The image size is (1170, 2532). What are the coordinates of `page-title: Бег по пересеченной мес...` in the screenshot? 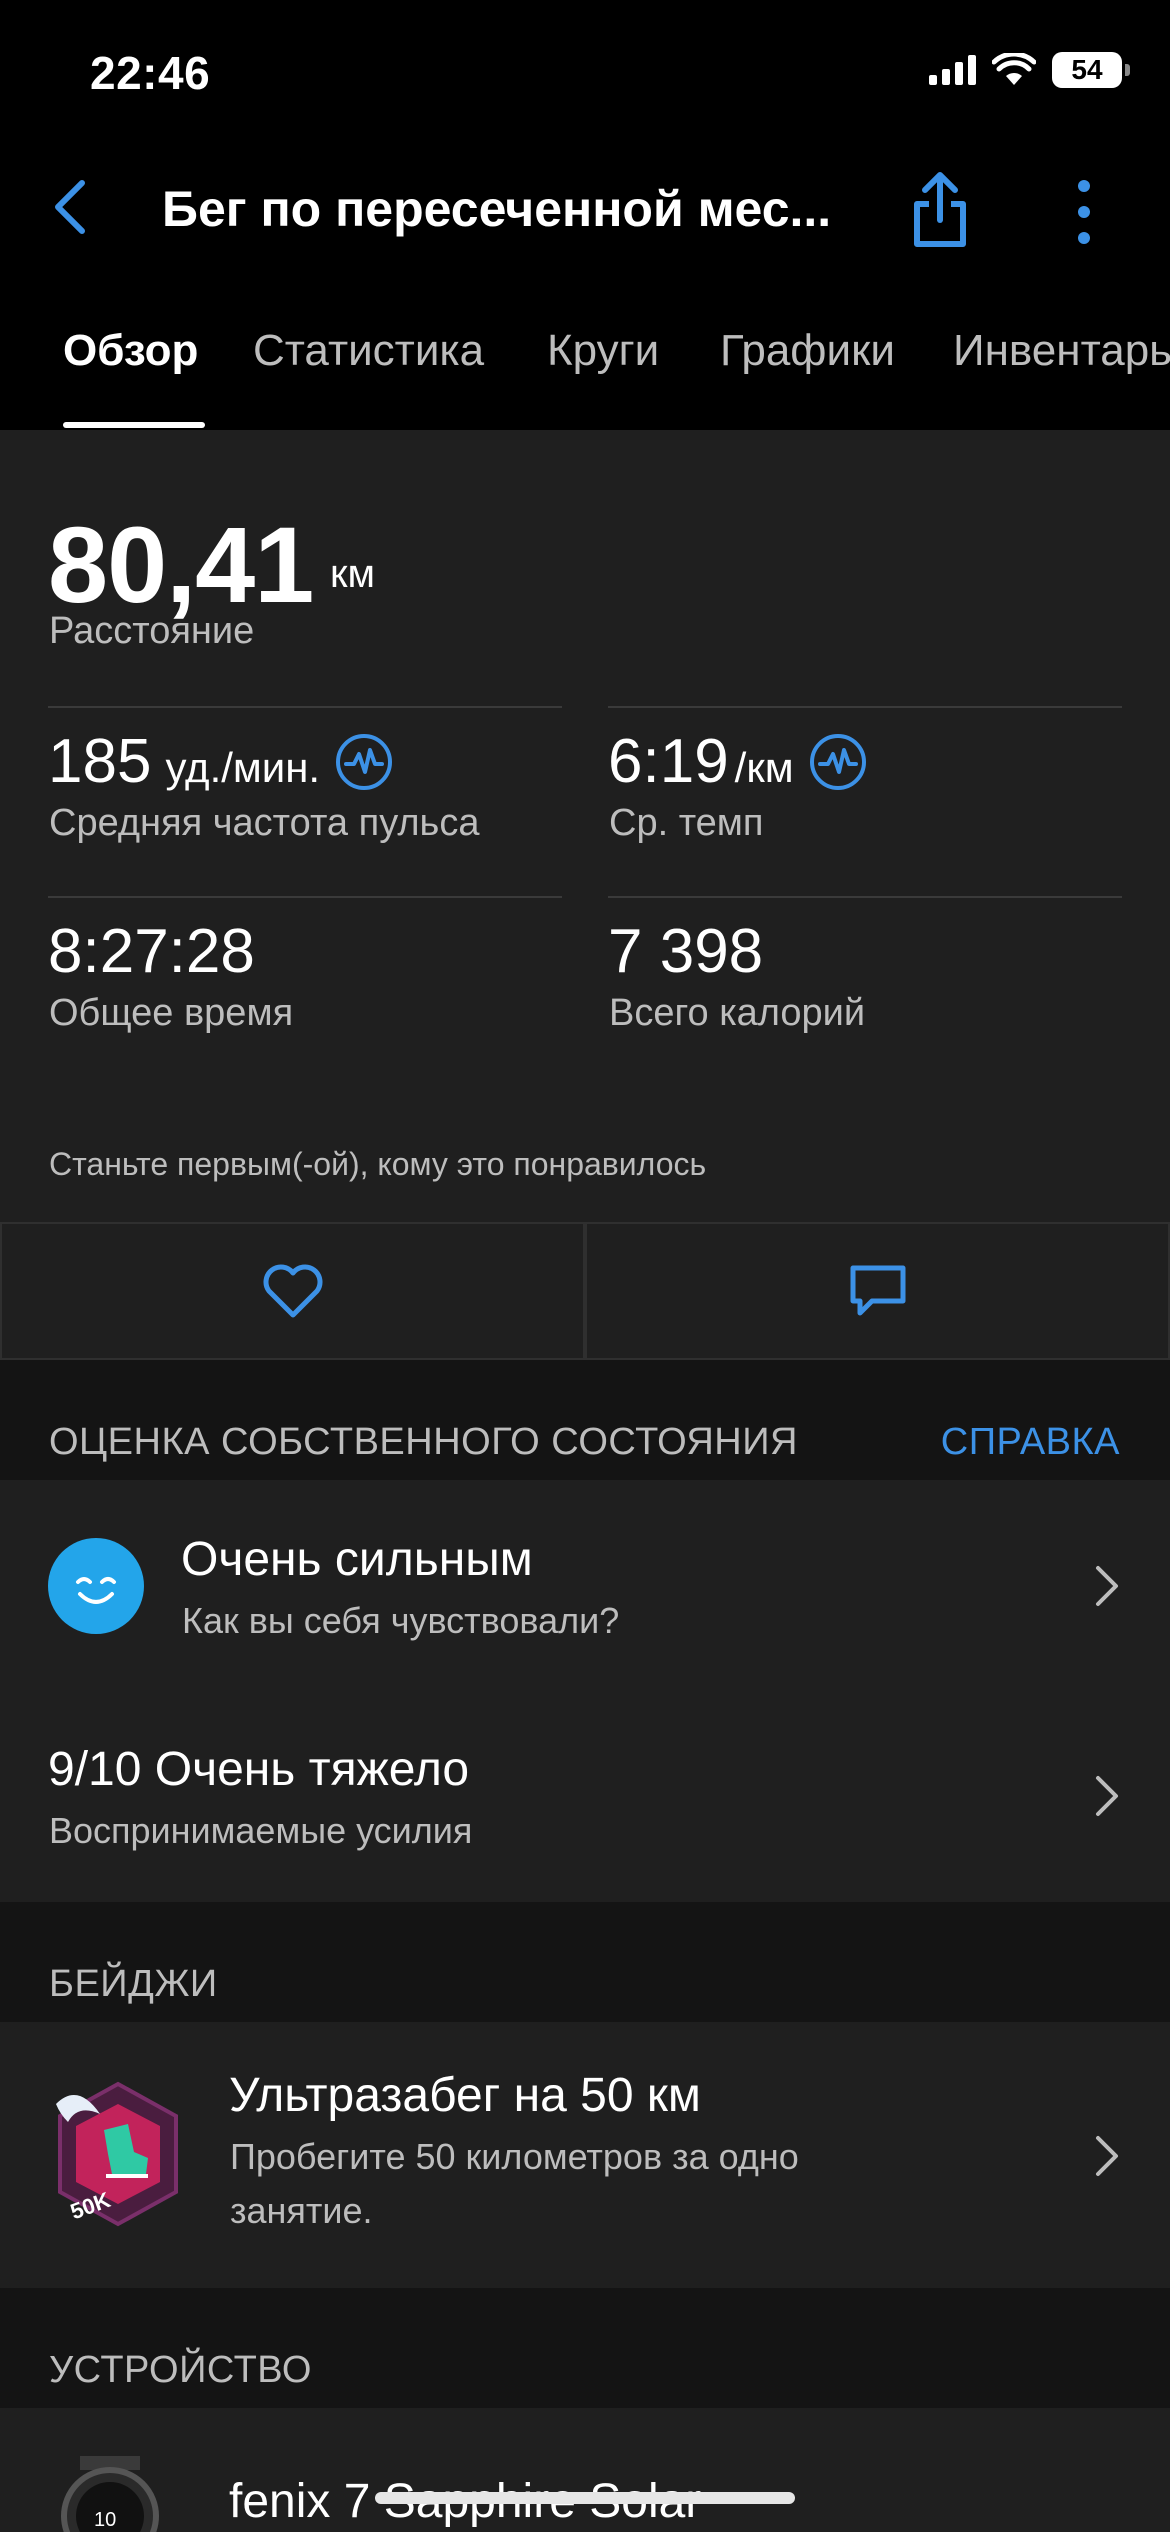 It's located at (497, 209).